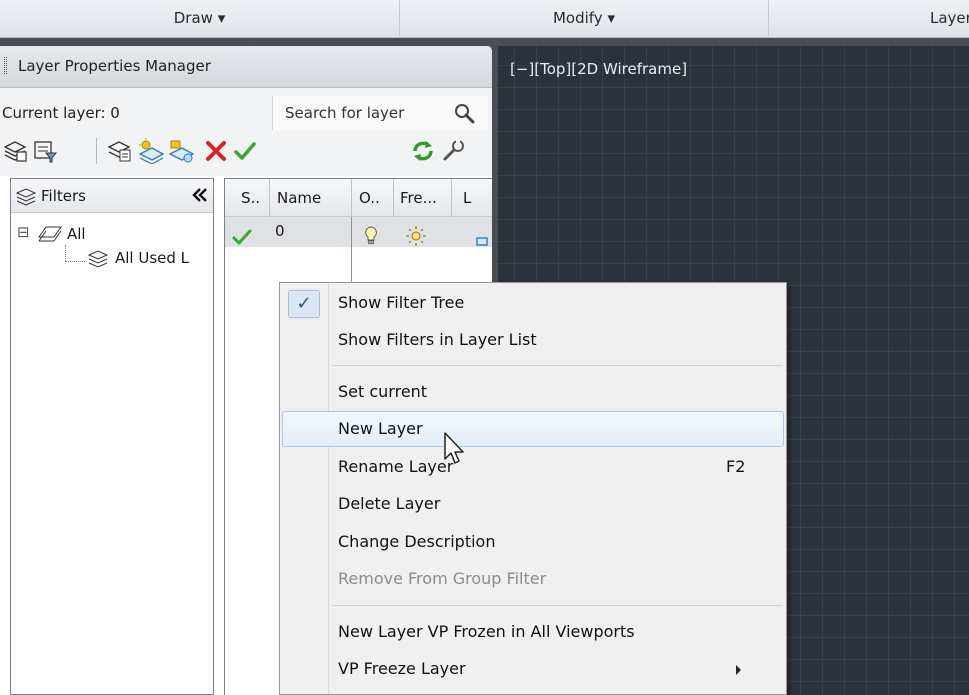  I want to click on search-box, so click(380, 113).